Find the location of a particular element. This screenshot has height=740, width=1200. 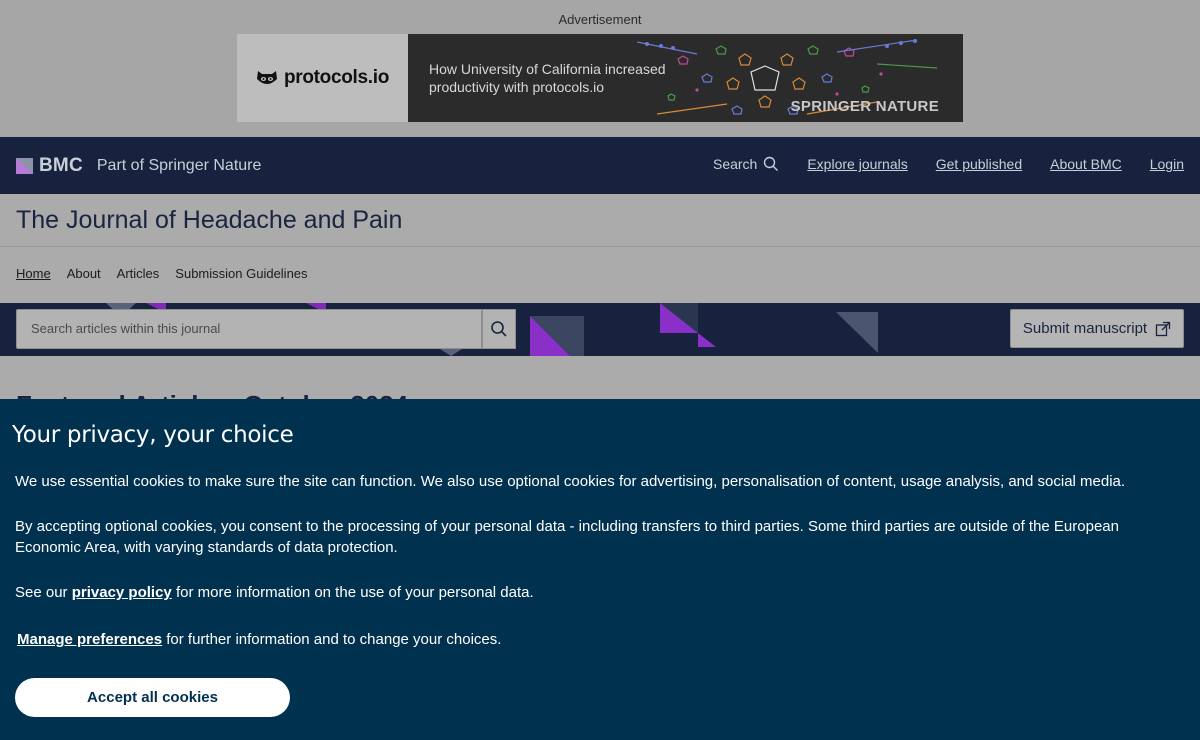

main-content: Featured Articles: October 2024 is located at coordinates (600, 378).